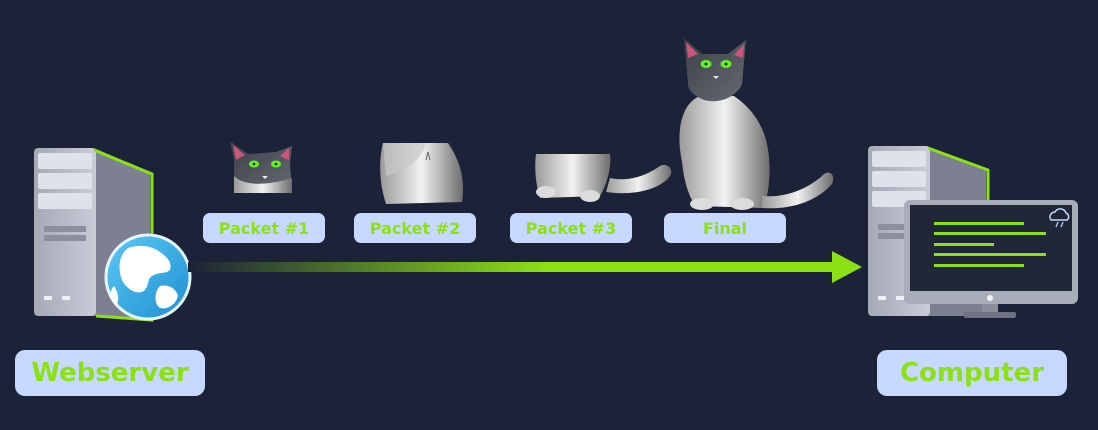 Image resolution: width=1098 pixels, height=430 pixels. Describe the element at coordinates (148, 277) in the screenshot. I see `globe-icon` at that location.